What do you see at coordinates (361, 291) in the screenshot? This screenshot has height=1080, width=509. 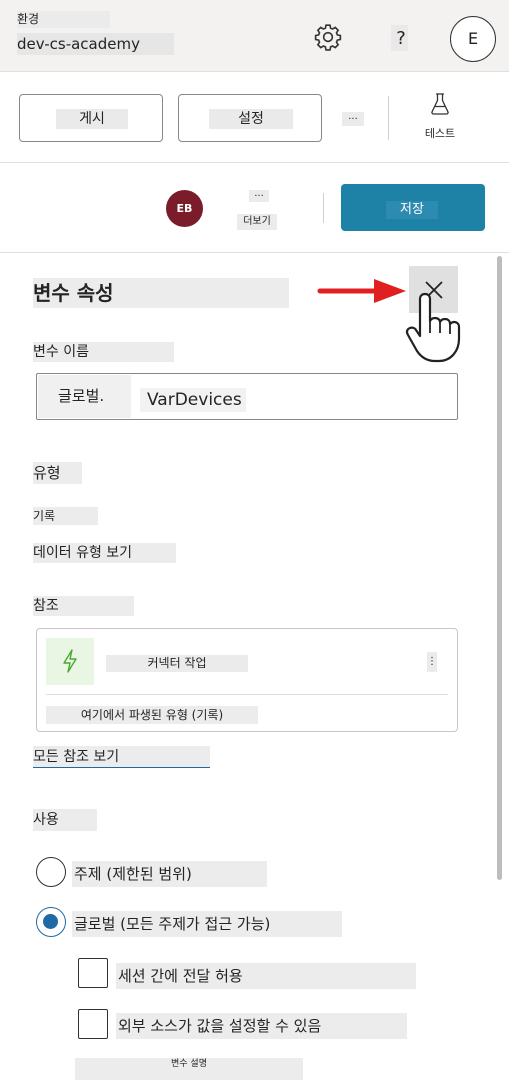 I see `arrow-icon` at bounding box center [361, 291].